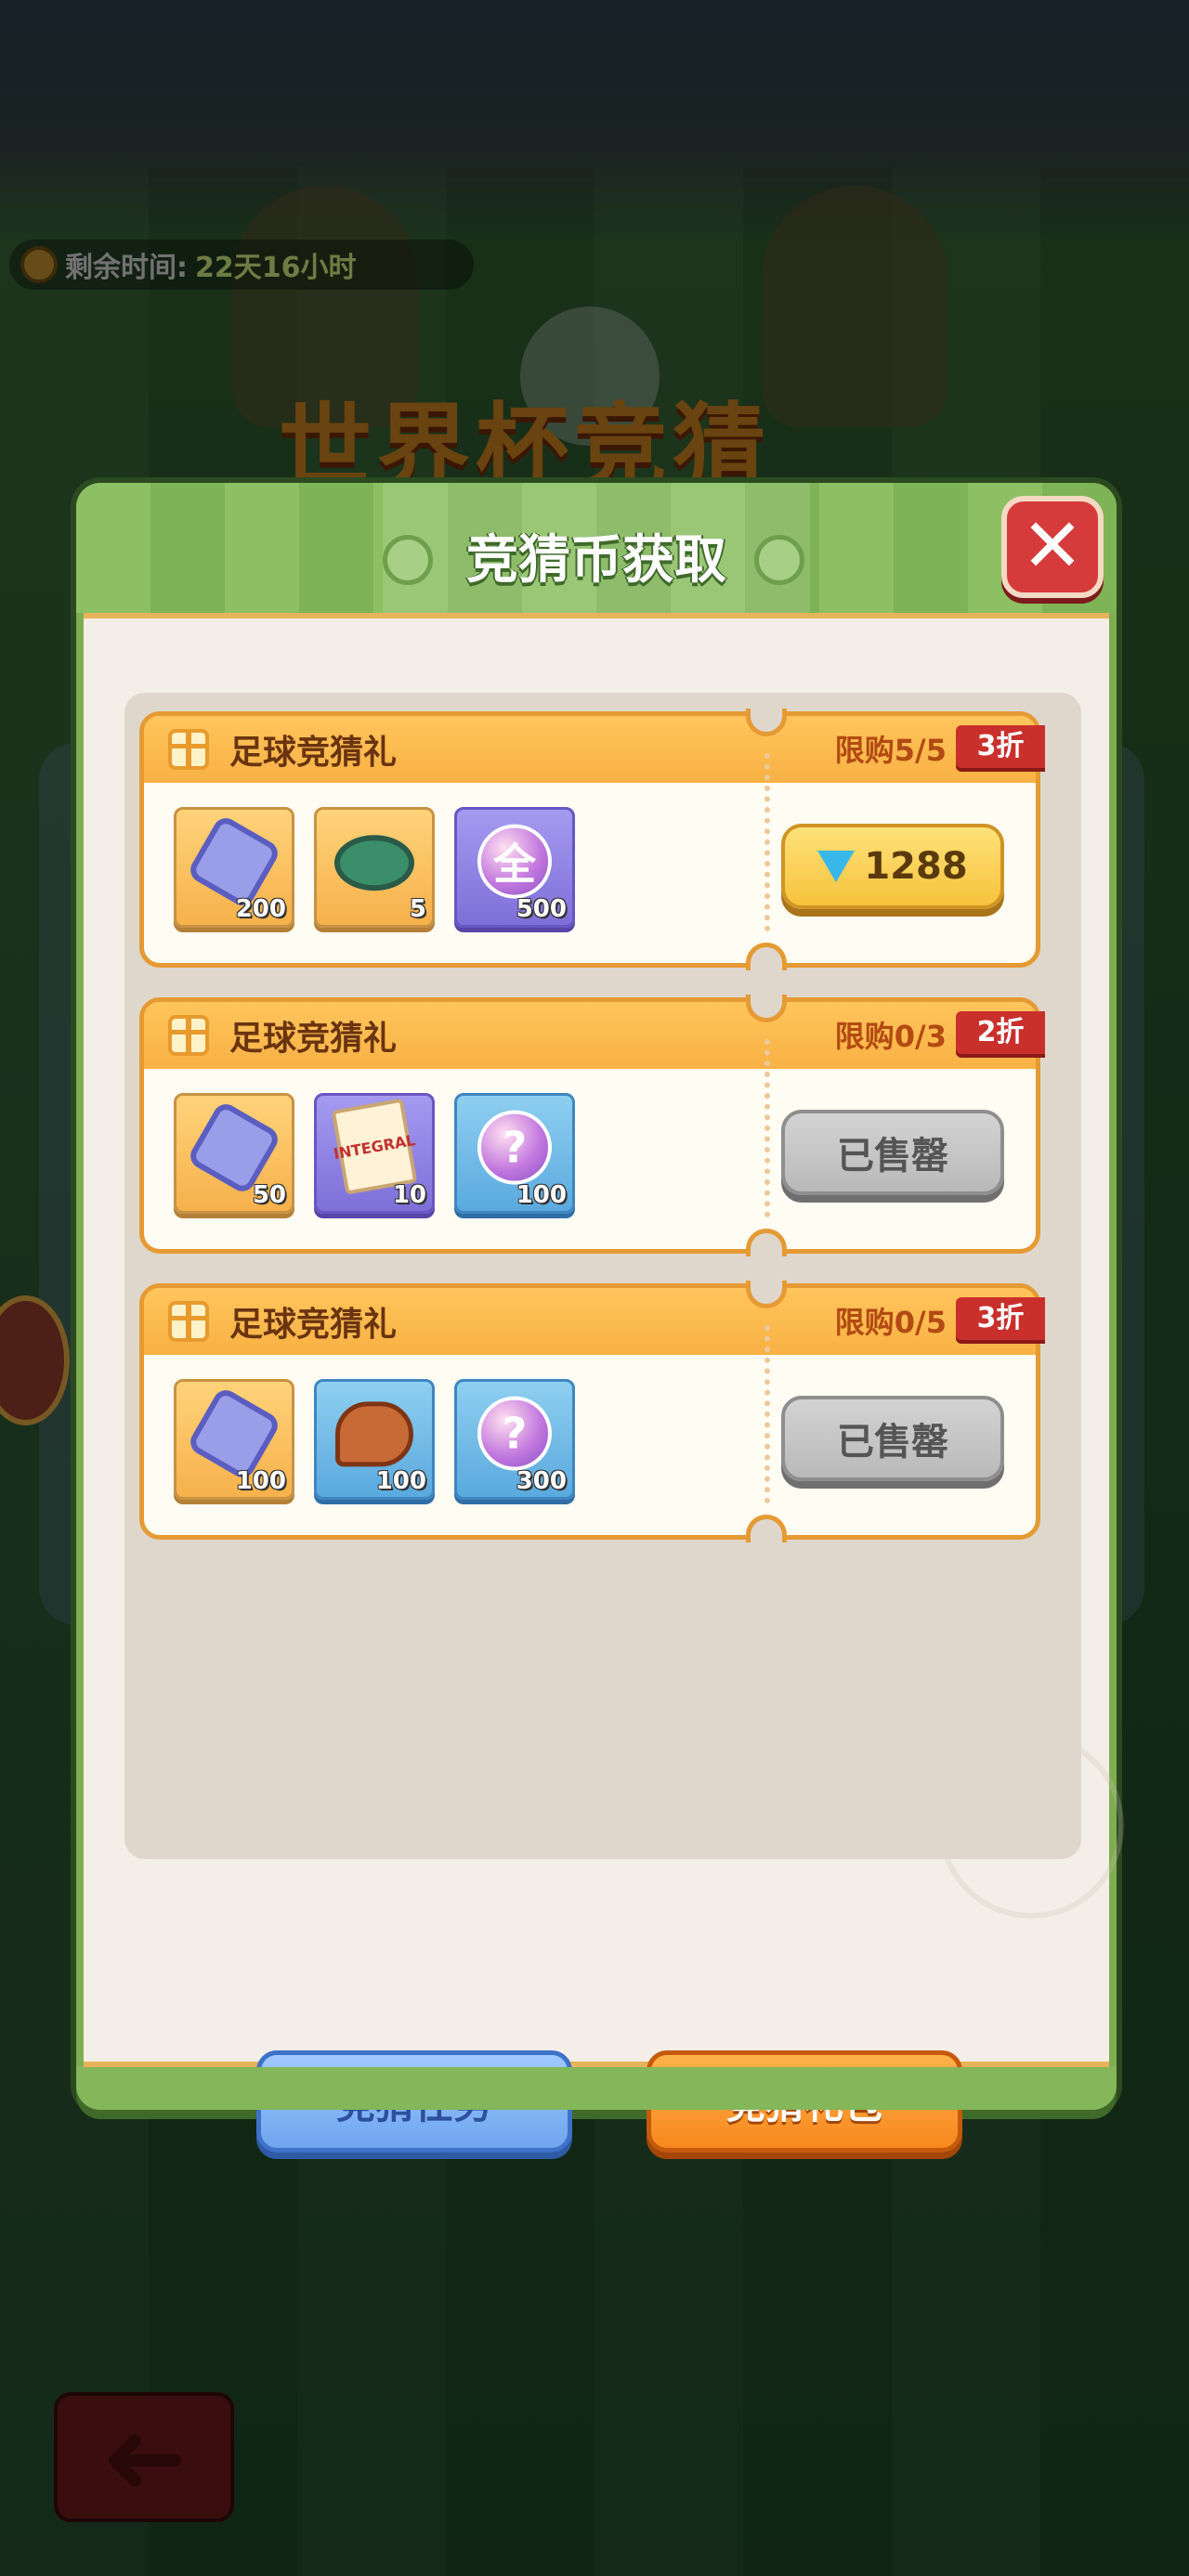 This screenshot has width=1189, height=2576. I want to click on buy-button: 1288, so click(892, 866).